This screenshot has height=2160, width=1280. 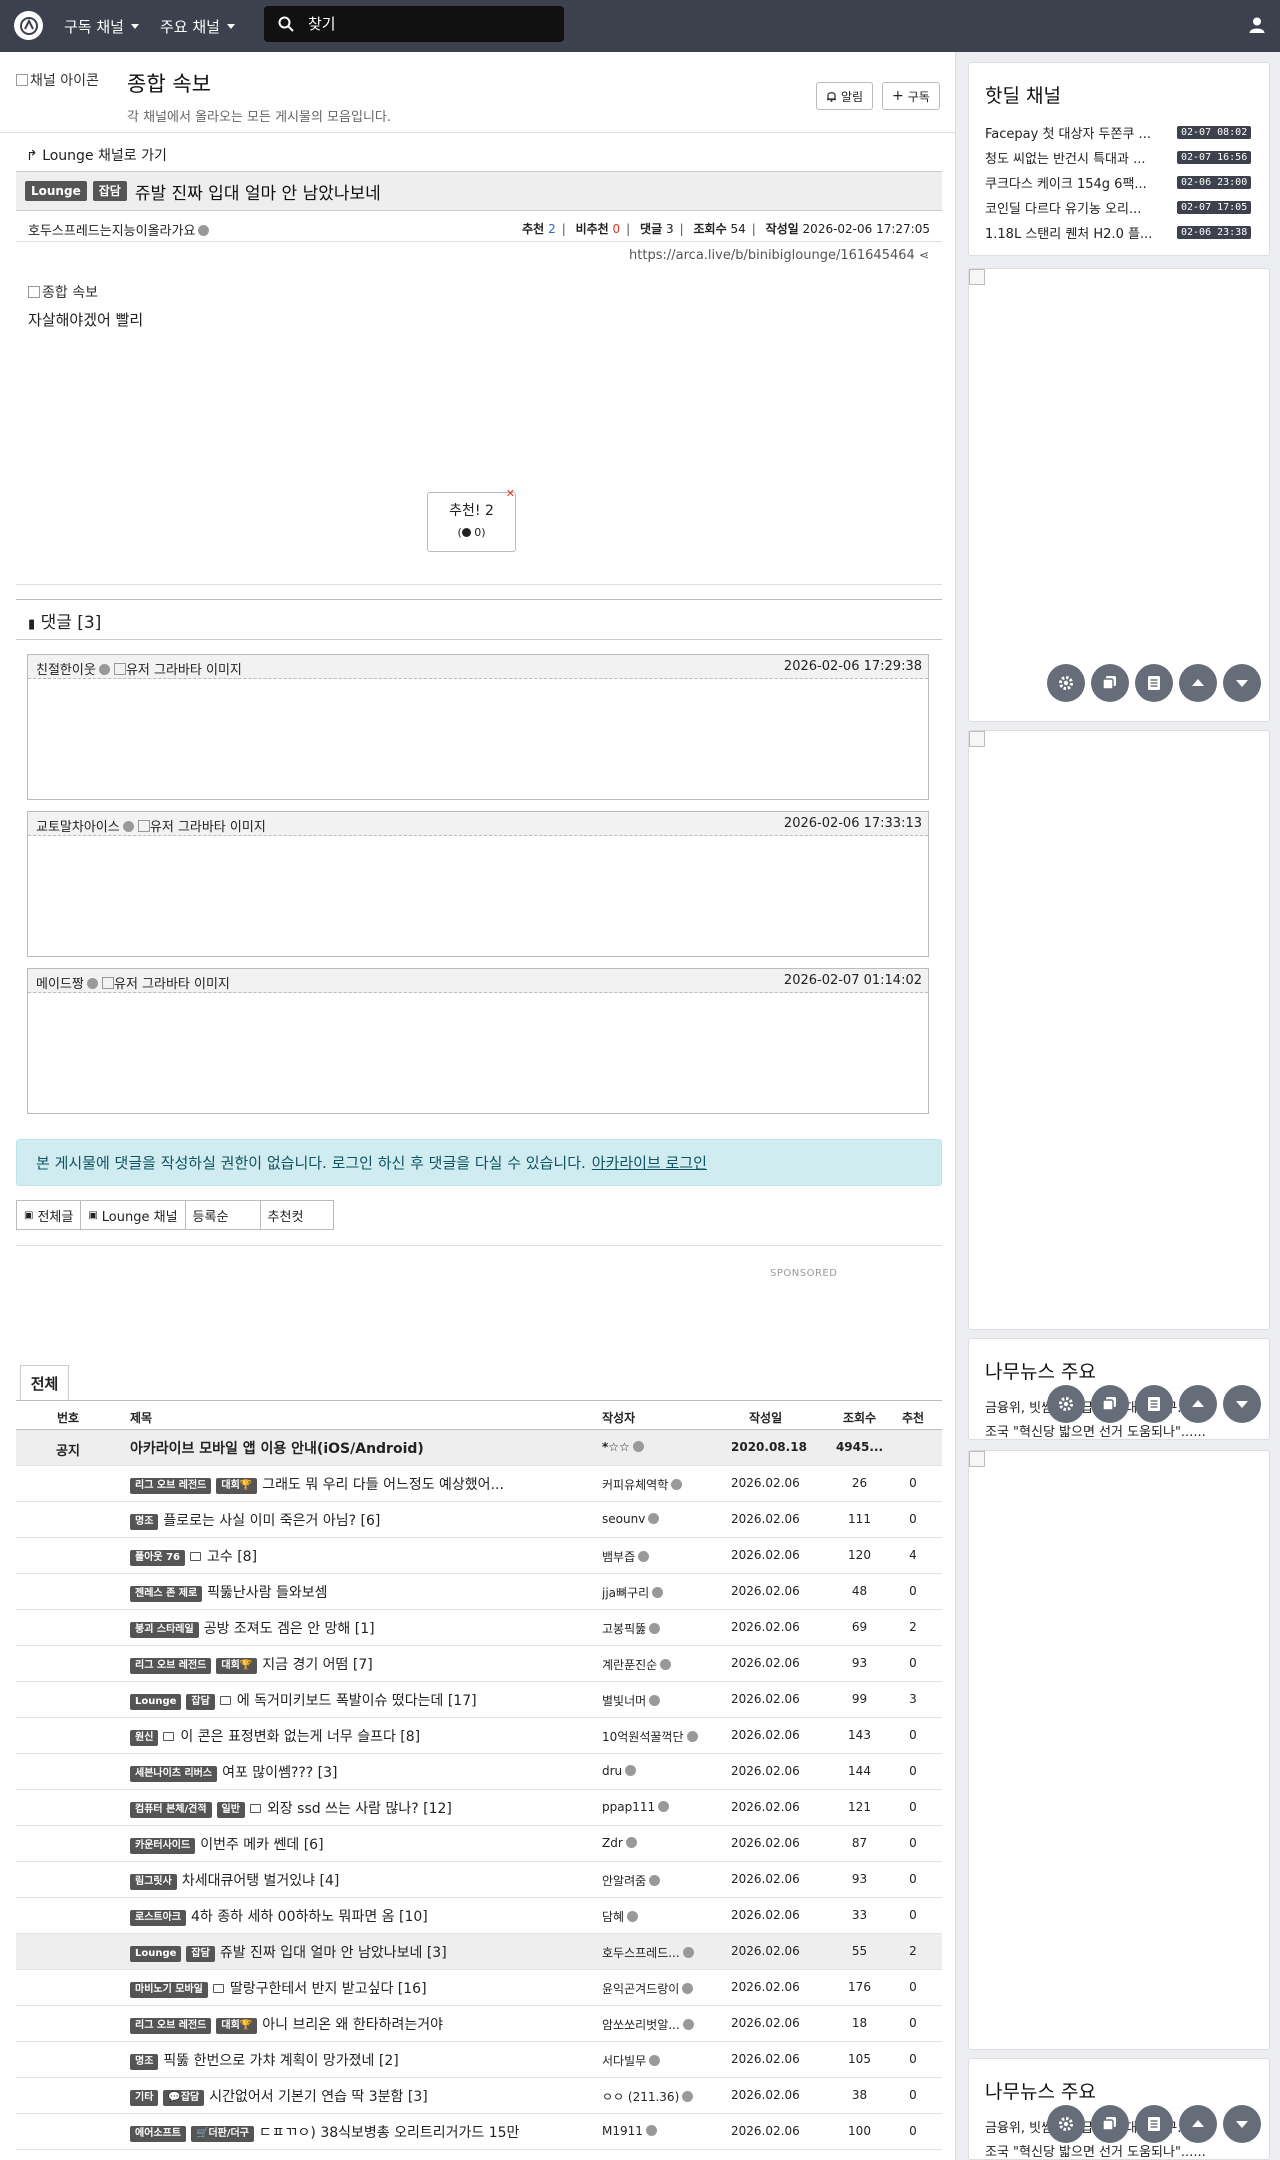 What do you see at coordinates (163, 1846) in the screenshot?
I see `channel-badge: 카운터사이드` at bounding box center [163, 1846].